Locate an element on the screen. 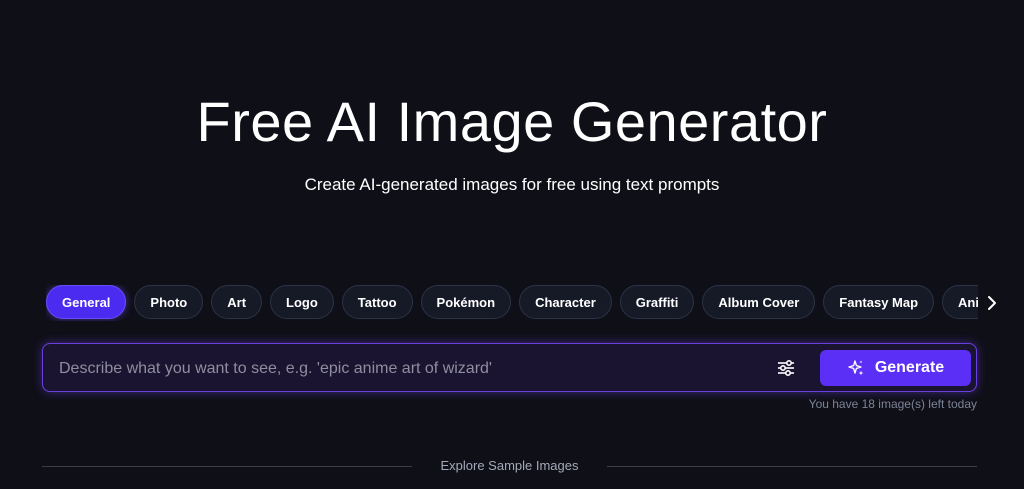  category-chip: Album Cover is located at coordinates (759, 302).